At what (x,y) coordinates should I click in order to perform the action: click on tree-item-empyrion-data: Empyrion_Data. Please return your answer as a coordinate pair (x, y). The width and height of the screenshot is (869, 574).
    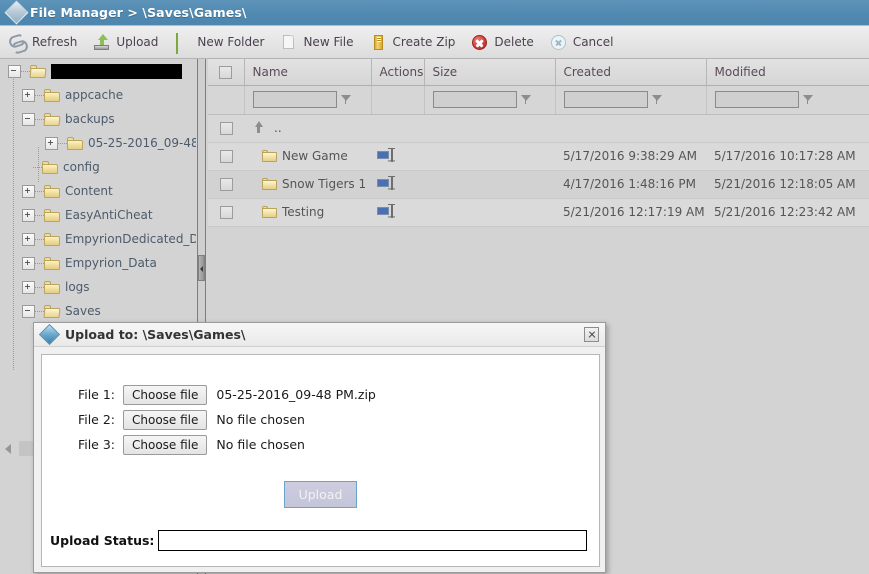
    Looking at the image, I should click on (98, 263).